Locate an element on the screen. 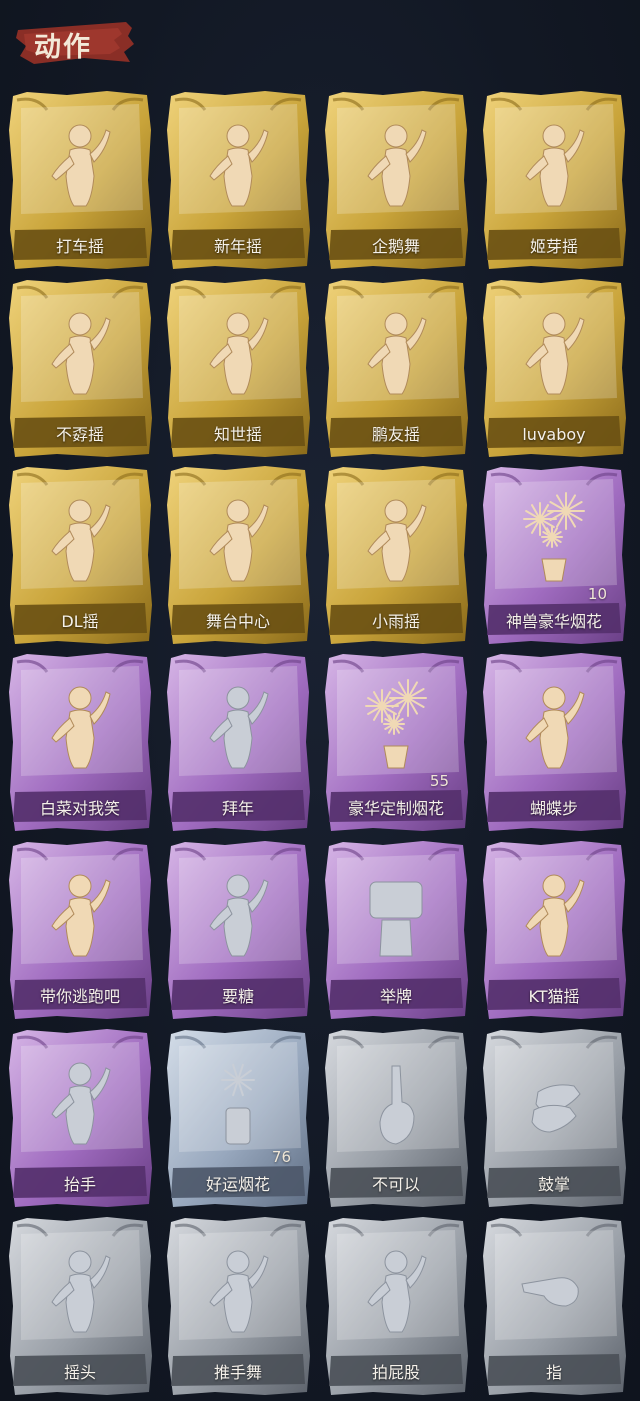 The image size is (640, 1401). action-card: 新年摇 is located at coordinates (238, 180).